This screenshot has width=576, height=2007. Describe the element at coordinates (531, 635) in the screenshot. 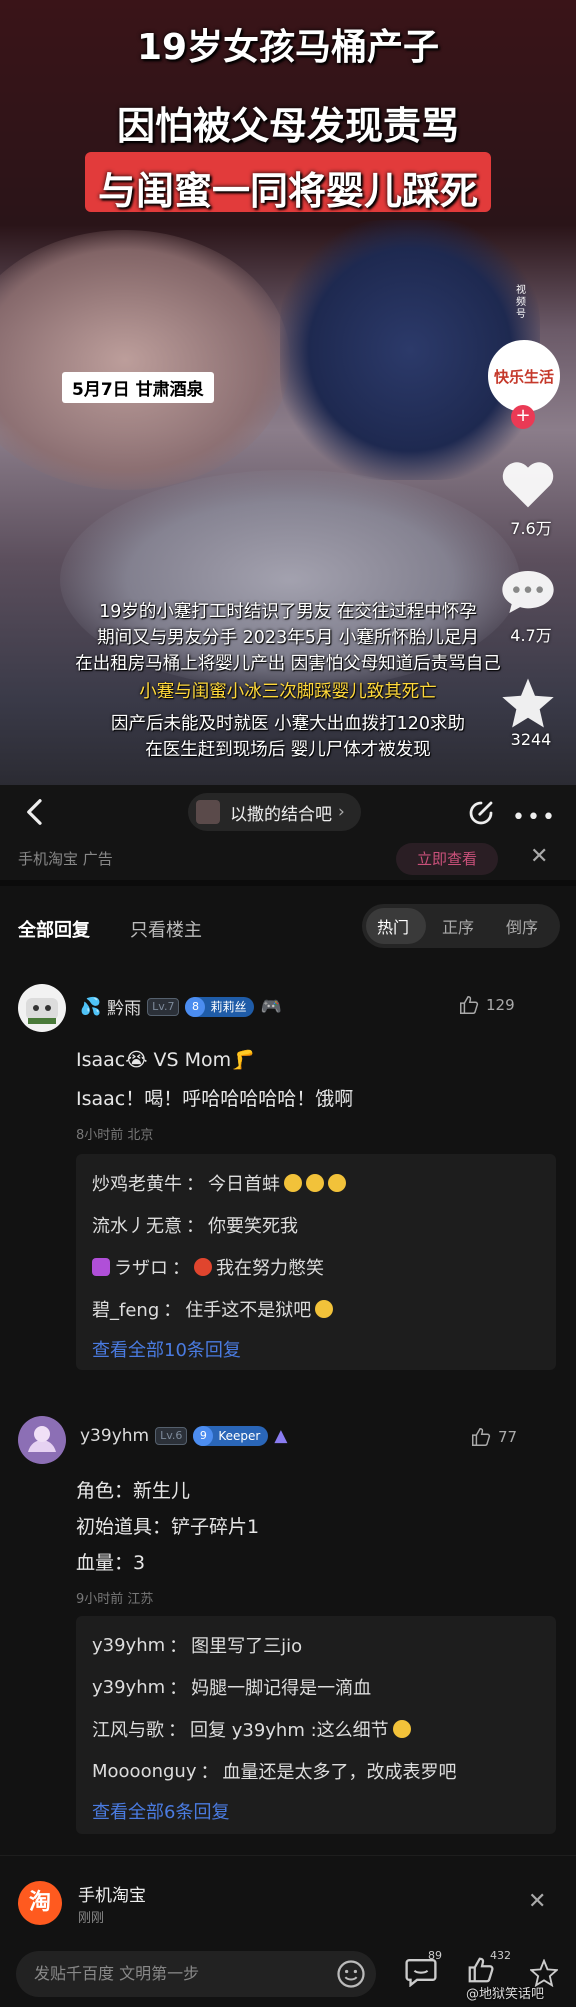

I see `comment-count: 4.7万` at that location.